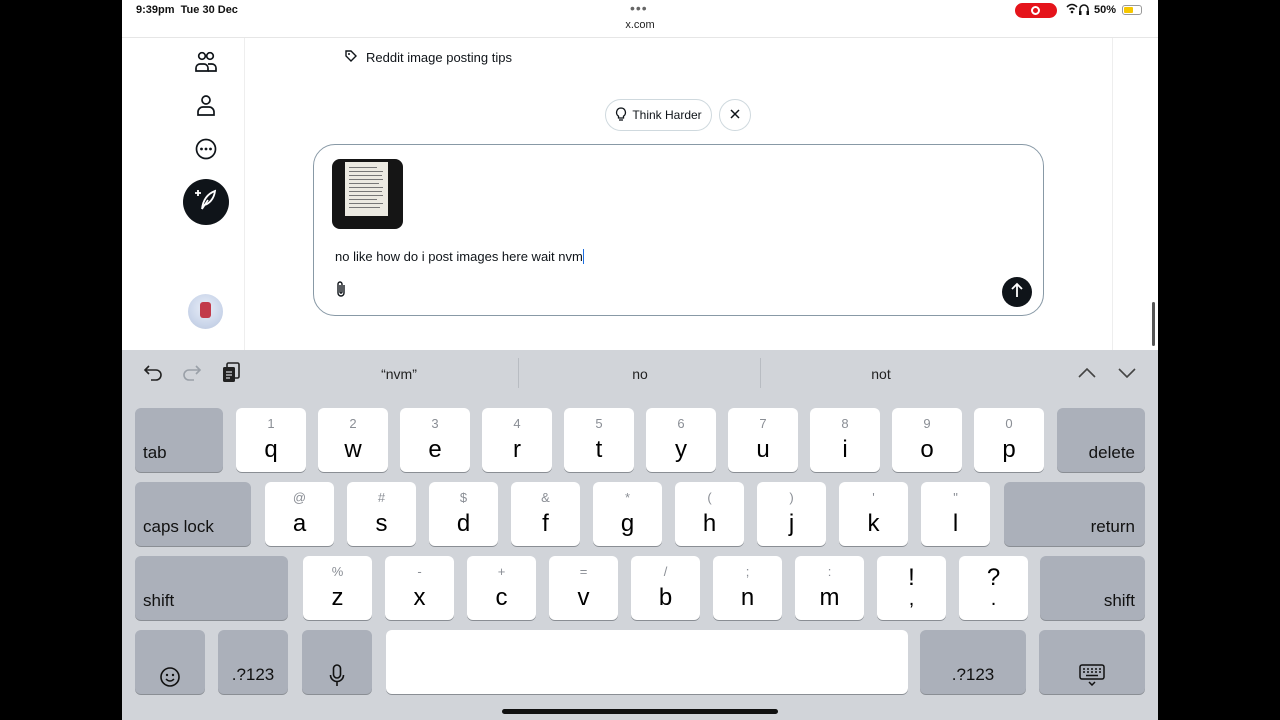 This screenshot has height=720, width=1280. What do you see at coordinates (337, 588) in the screenshot?
I see `key-z: % z` at bounding box center [337, 588].